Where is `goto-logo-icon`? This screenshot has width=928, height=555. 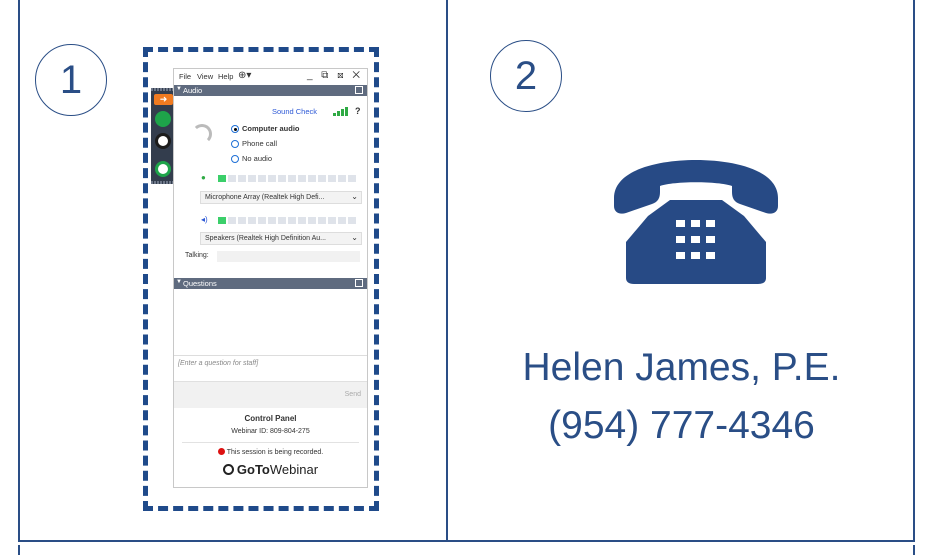 goto-logo-icon is located at coordinates (228, 469).